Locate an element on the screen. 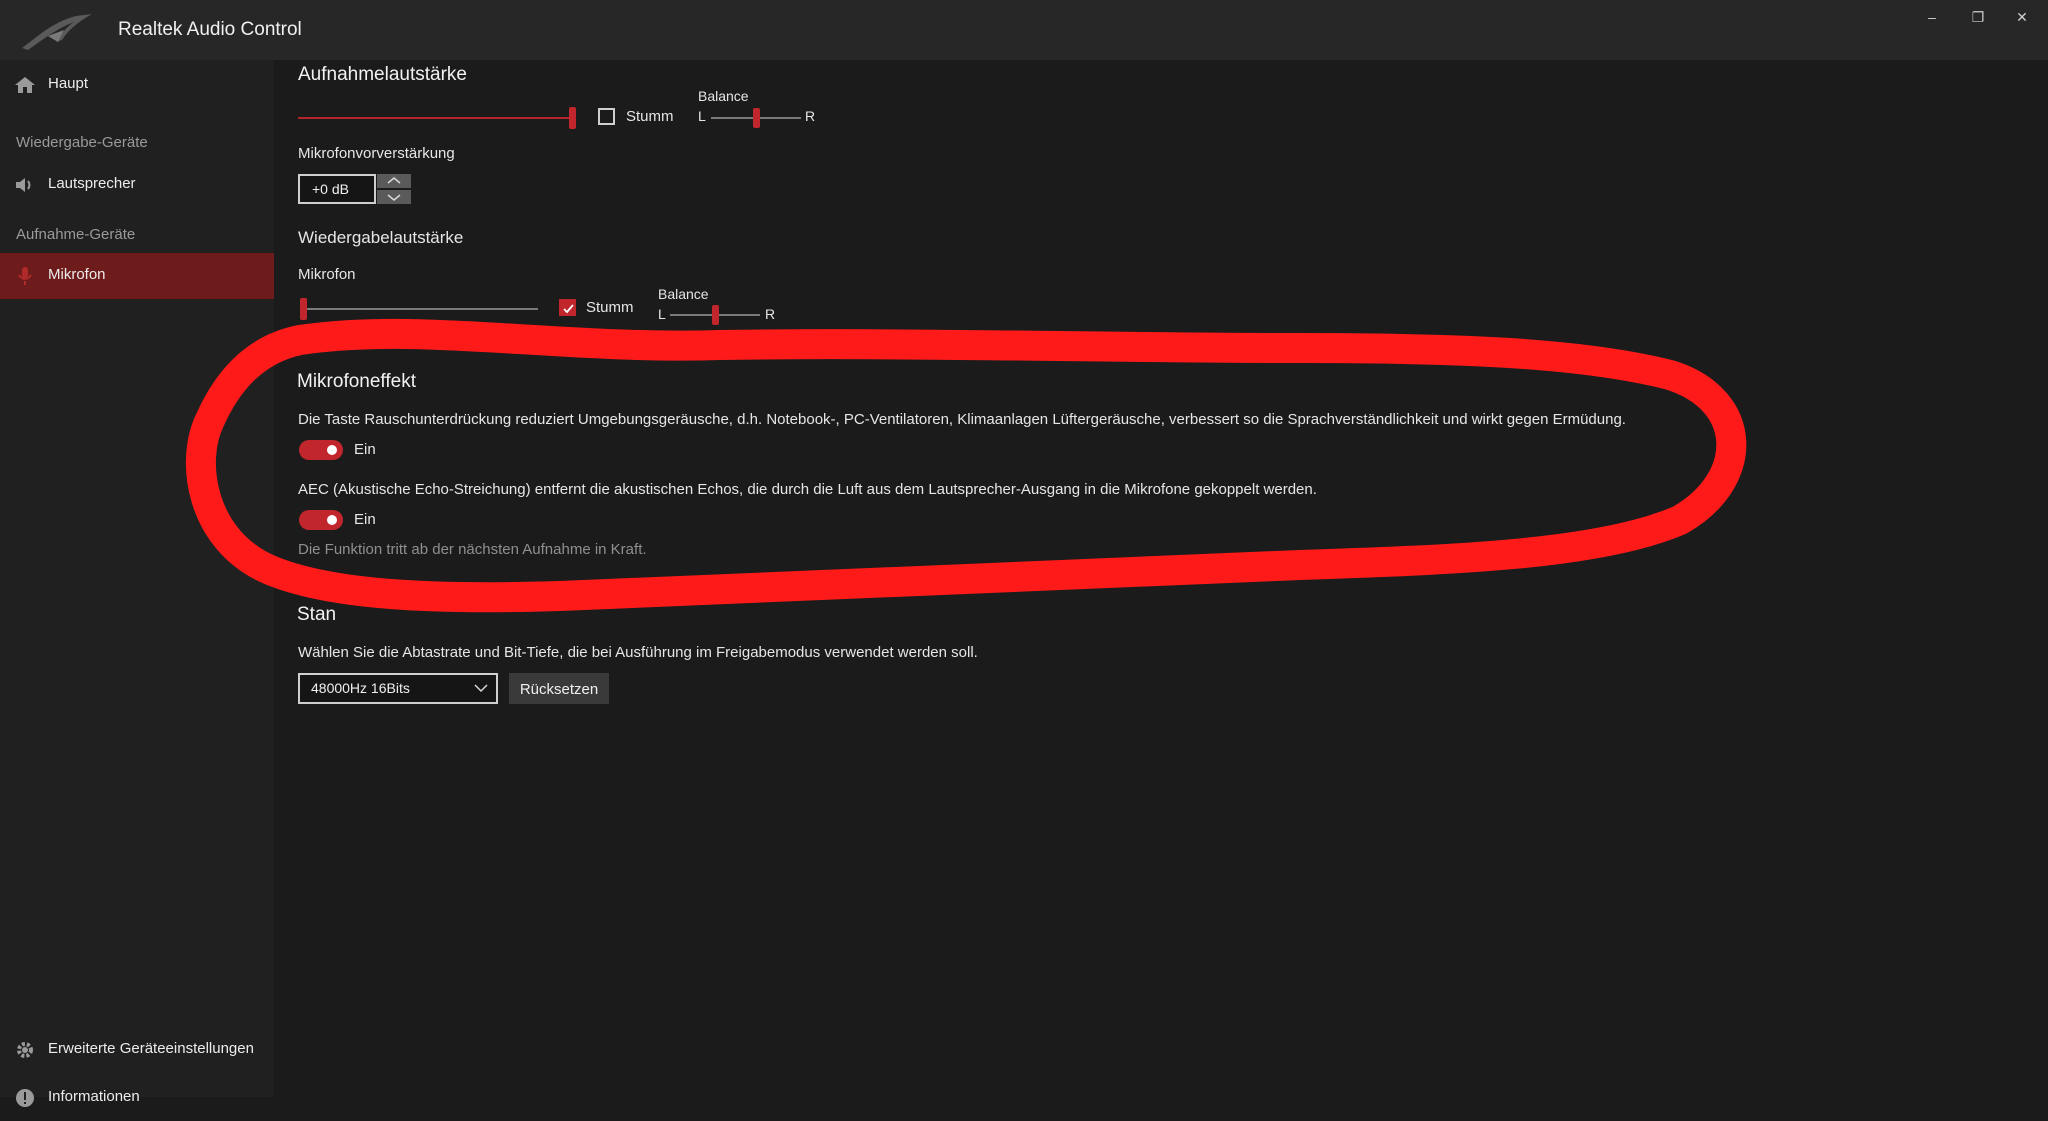  mic-boost-down-button is located at coordinates (394, 197).